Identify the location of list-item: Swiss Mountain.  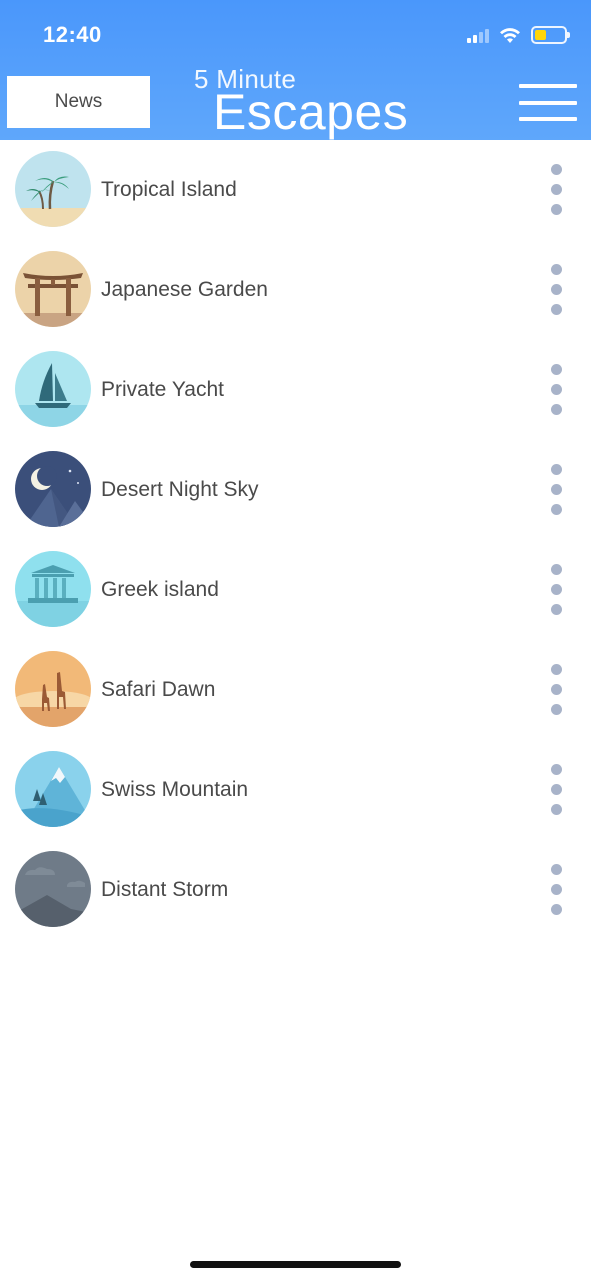
(295, 790).